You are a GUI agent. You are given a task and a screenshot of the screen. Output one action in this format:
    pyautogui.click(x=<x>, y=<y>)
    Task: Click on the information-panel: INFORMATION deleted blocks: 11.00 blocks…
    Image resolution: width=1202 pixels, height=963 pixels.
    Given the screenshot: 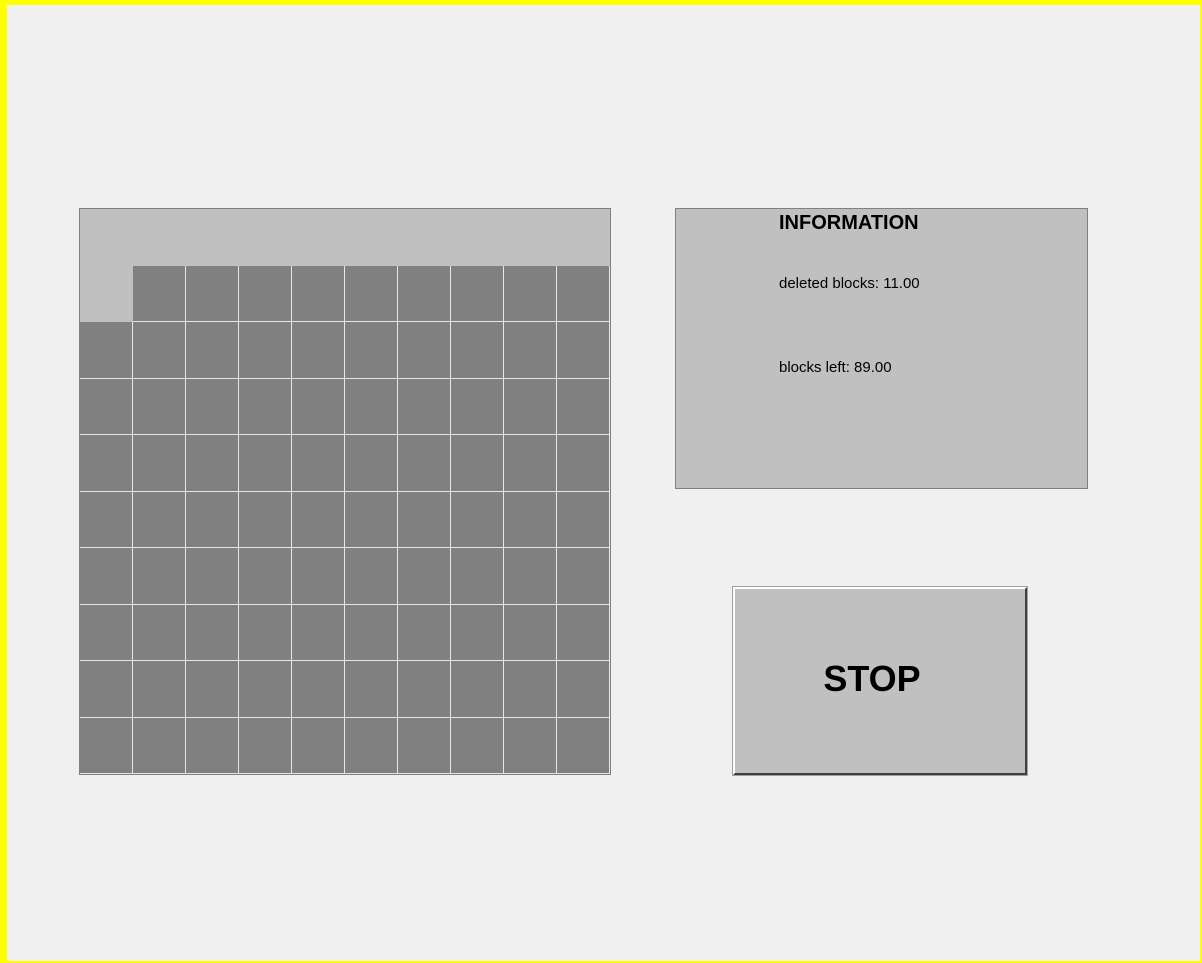 What is the action you would take?
    pyautogui.click(x=881, y=348)
    